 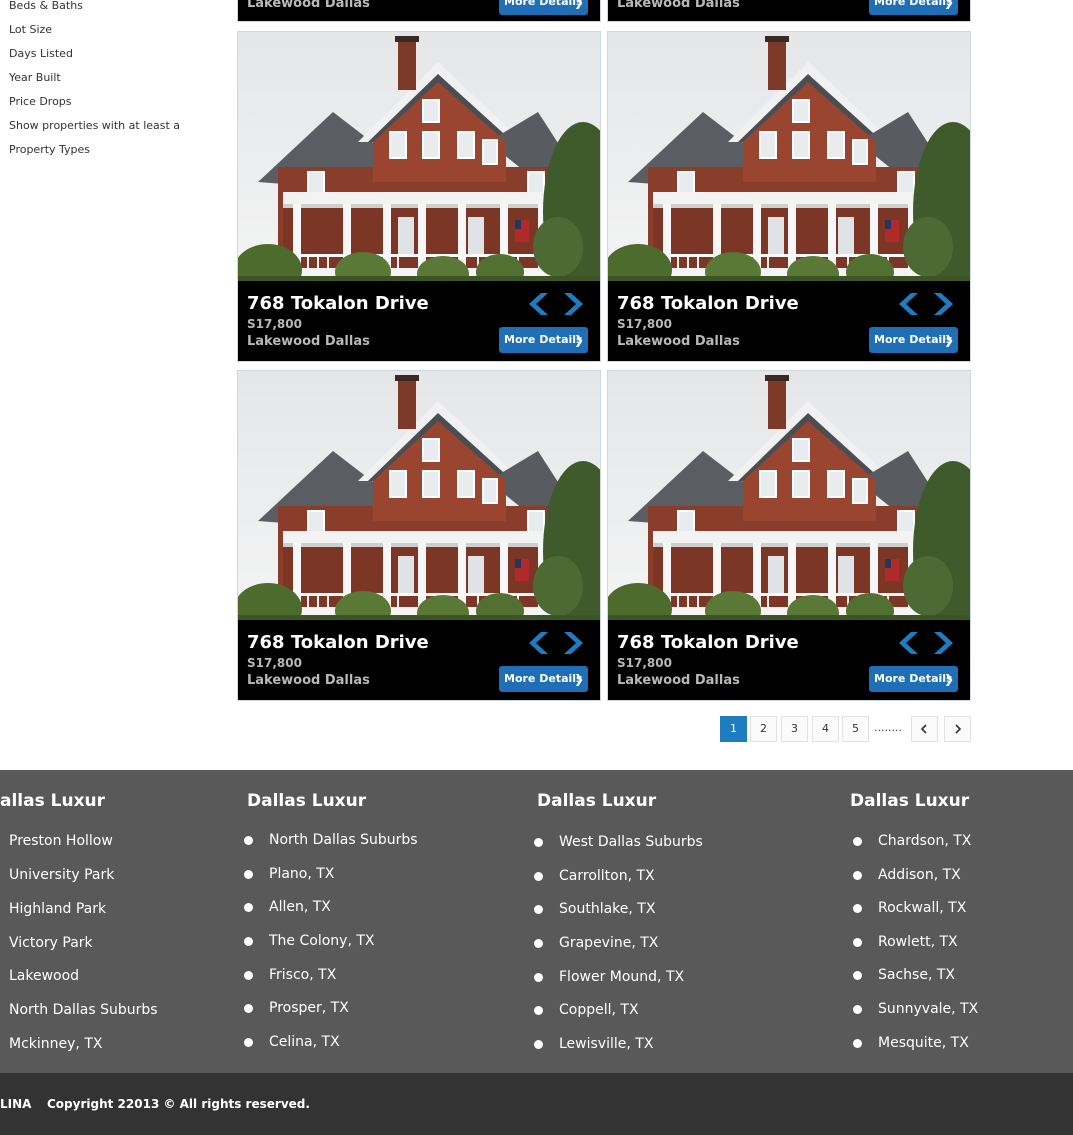 What do you see at coordinates (109, 9) in the screenshot?
I see `filter-beds-baths: Beds & Baths` at bounding box center [109, 9].